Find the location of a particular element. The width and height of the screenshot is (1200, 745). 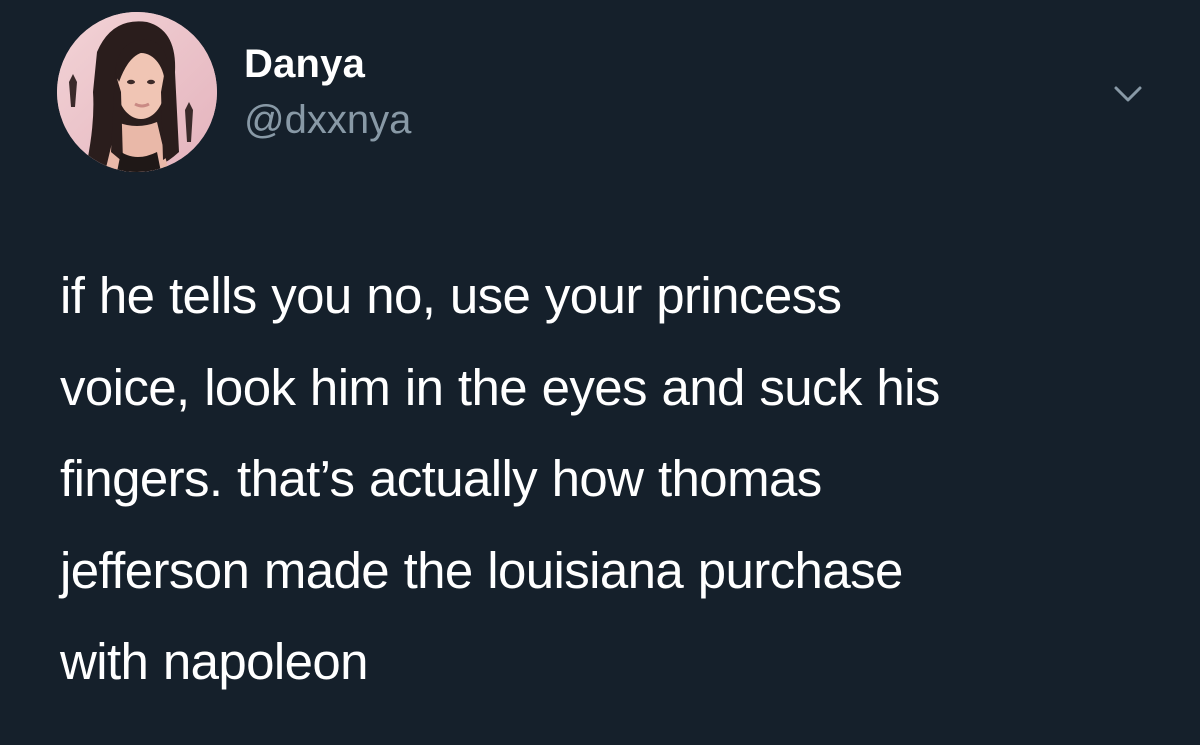

author-handle: @dxxnya is located at coordinates (327, 120).